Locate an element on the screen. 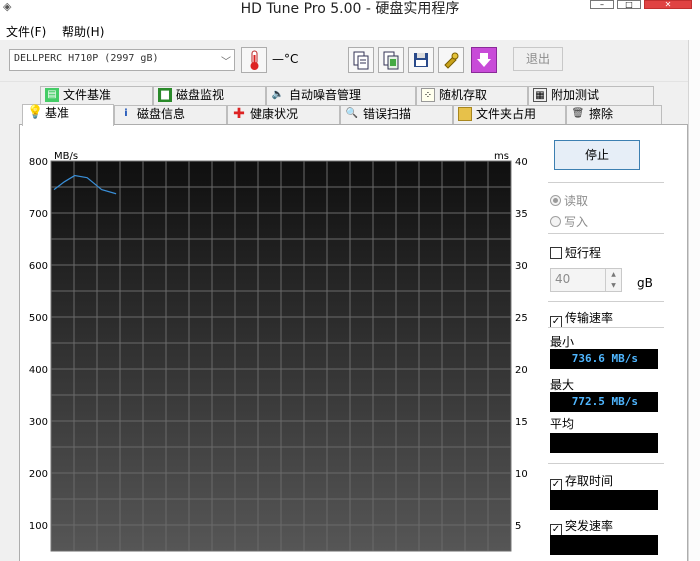 Image resolution: width=700 pixels, height=561 pixels. radio-selected-icon is located at coordinates (555, 200).